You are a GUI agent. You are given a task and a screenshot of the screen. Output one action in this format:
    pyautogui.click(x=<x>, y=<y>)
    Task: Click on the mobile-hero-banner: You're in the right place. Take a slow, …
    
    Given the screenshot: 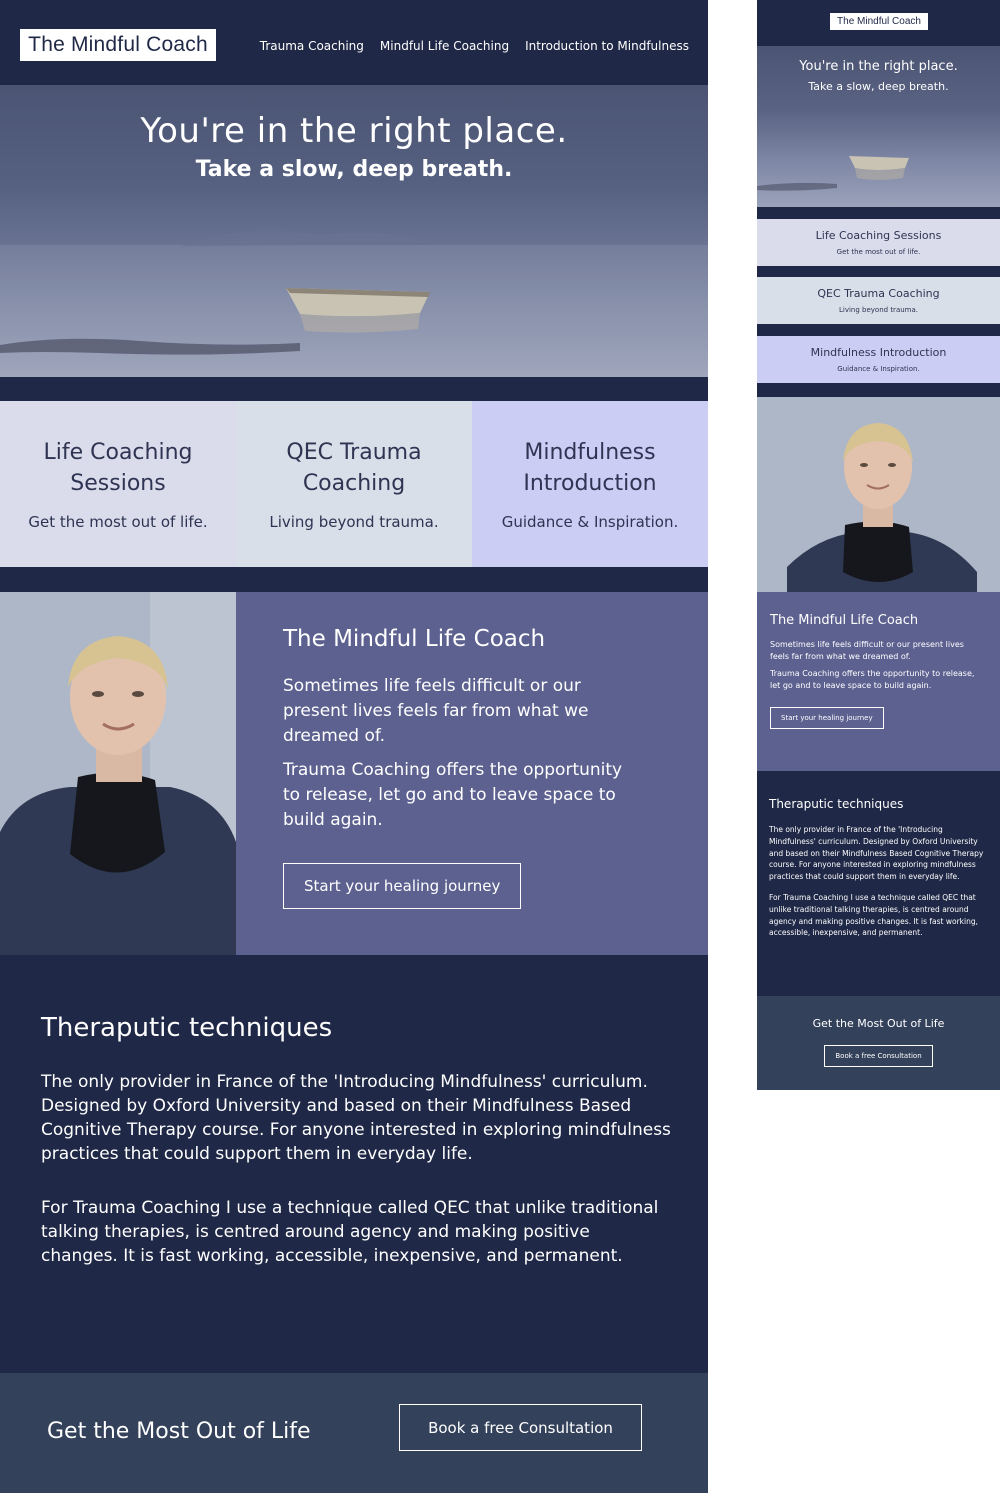 What is the action you would take?
    pyautogui.click(x=878, y=126)
    